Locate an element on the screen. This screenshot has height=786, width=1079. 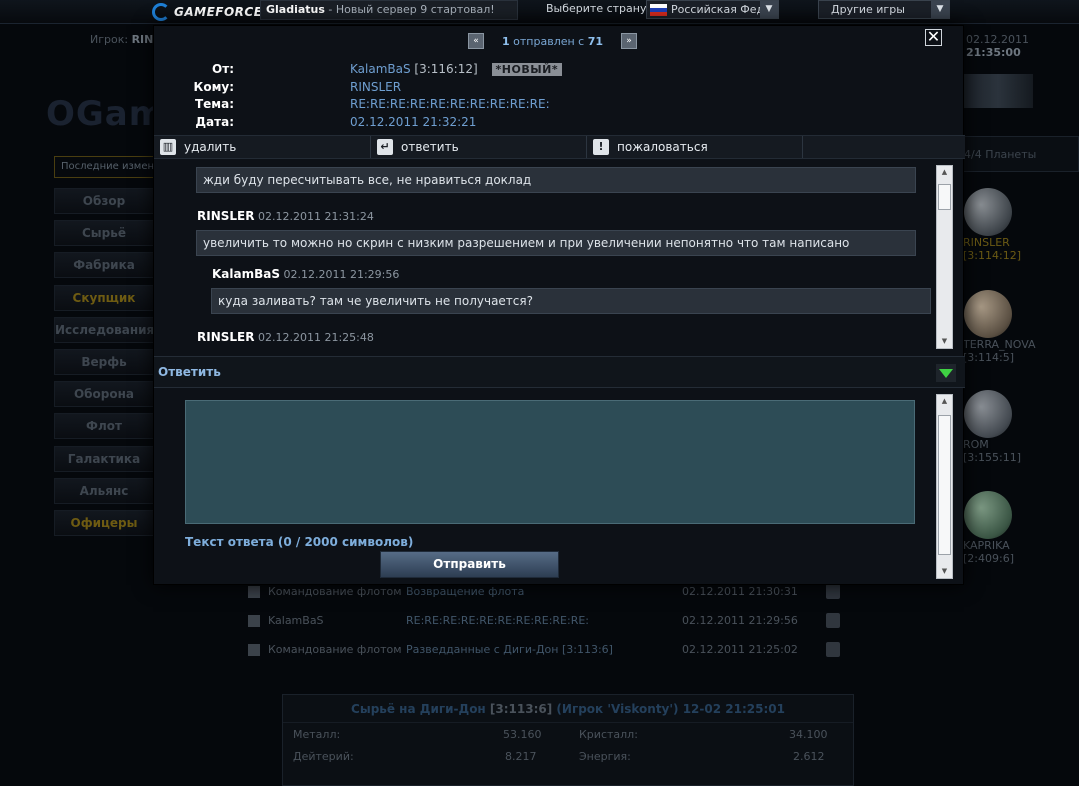
new-badge: *НОВЫЙ* is located at coordinates (527, 69).